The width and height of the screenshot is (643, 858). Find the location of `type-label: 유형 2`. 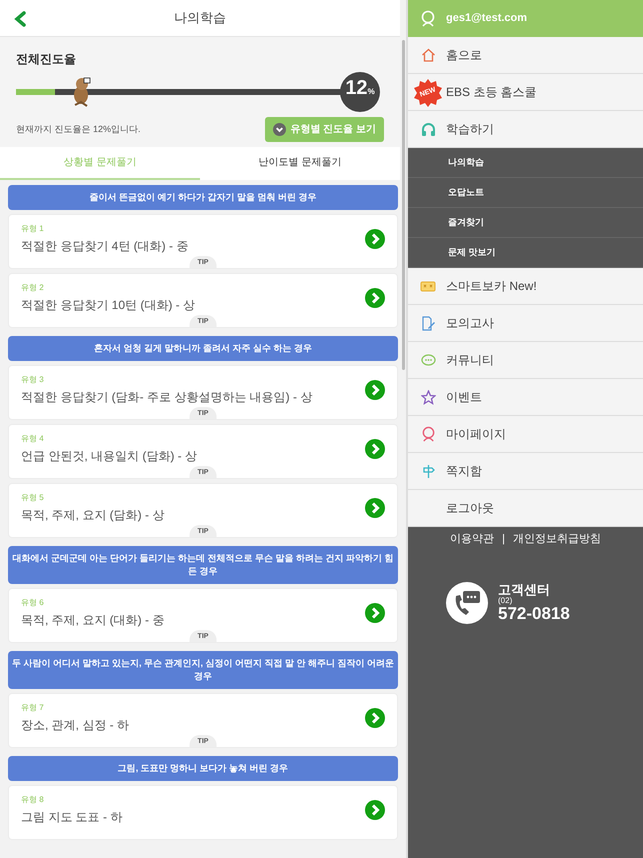

type-label: 유형 2 is located at coordinates (33, 288).